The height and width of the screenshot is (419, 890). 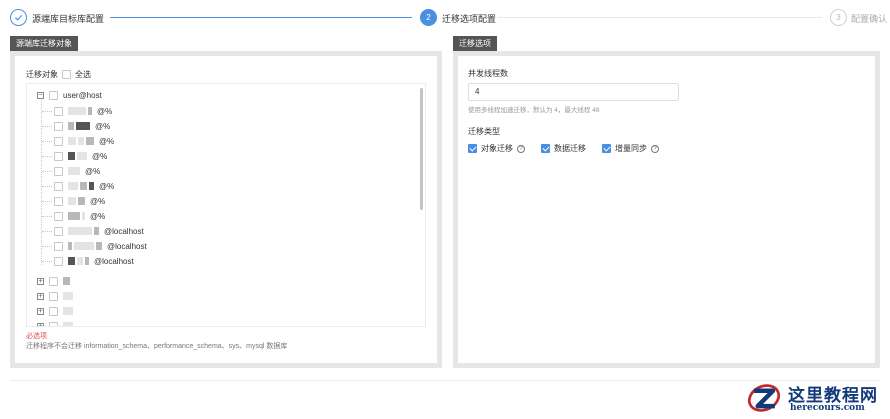 I want to click on step-2-number: 2, so click(x=428, y=17).